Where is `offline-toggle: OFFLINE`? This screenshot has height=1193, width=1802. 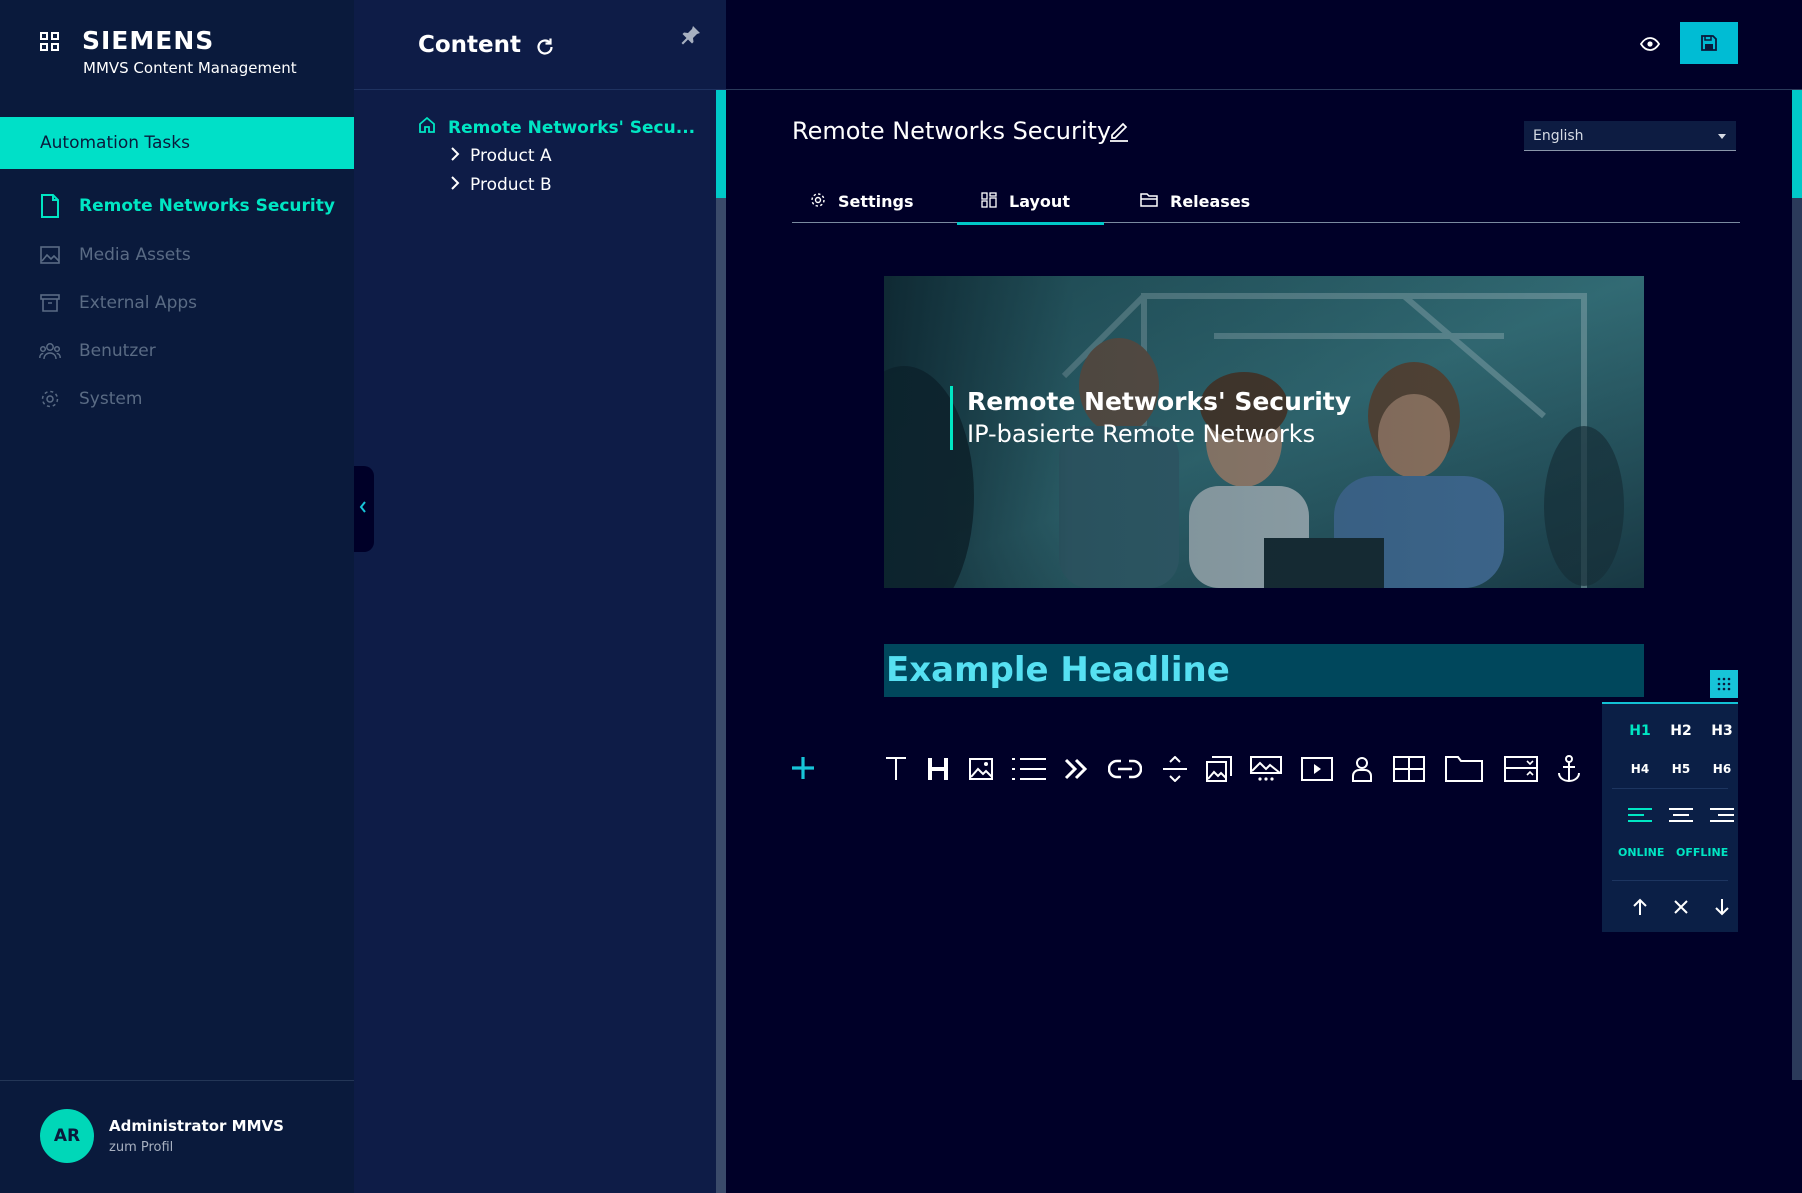 offline-toggle: OFFLINE is located at coordinates (1702, 852).